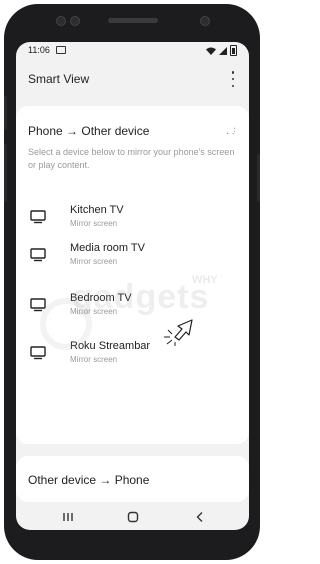 This screenshot has width=320, height=564. I want to click on device-to-phone-card: Other device → Phone, so click(132, 479).